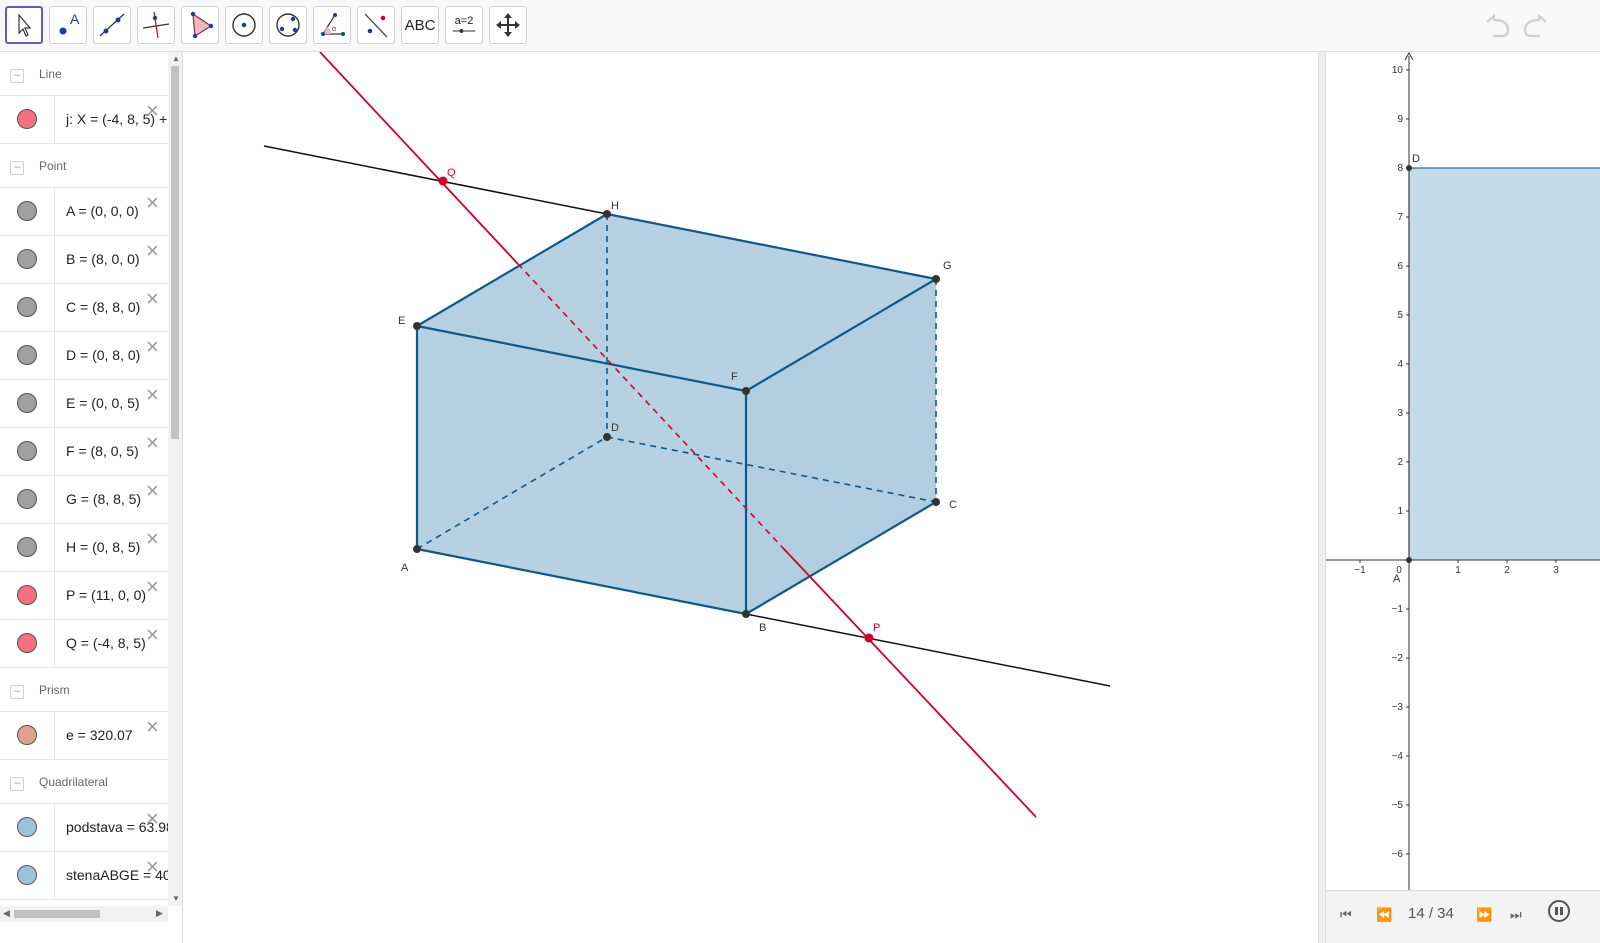  What do you see at coordinates (1409, 168) in the screenshot?
I see `point-d-2d` at bounding box center [1409, 168].